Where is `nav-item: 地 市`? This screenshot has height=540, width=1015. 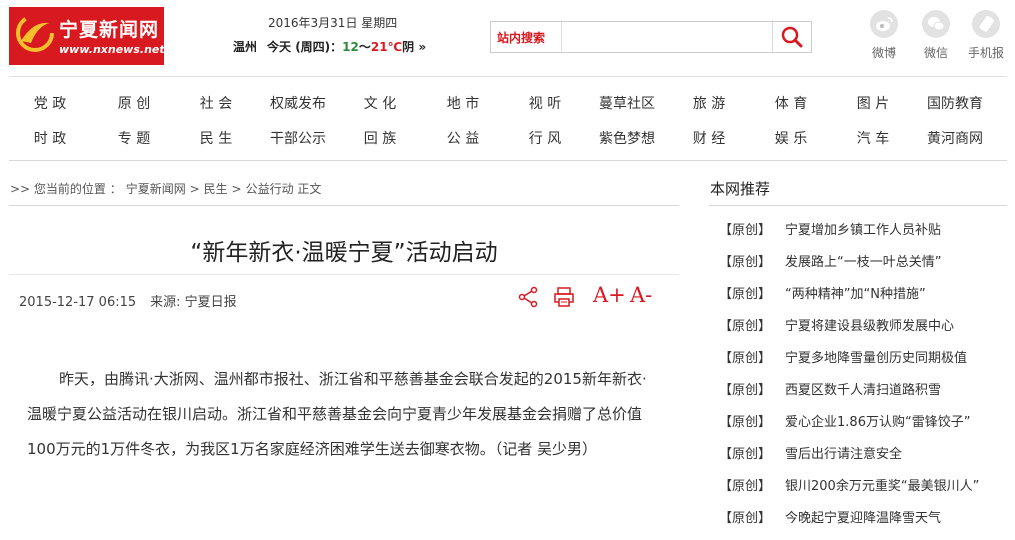 nav-item: 地 市 is located at coordinates (463, 103).